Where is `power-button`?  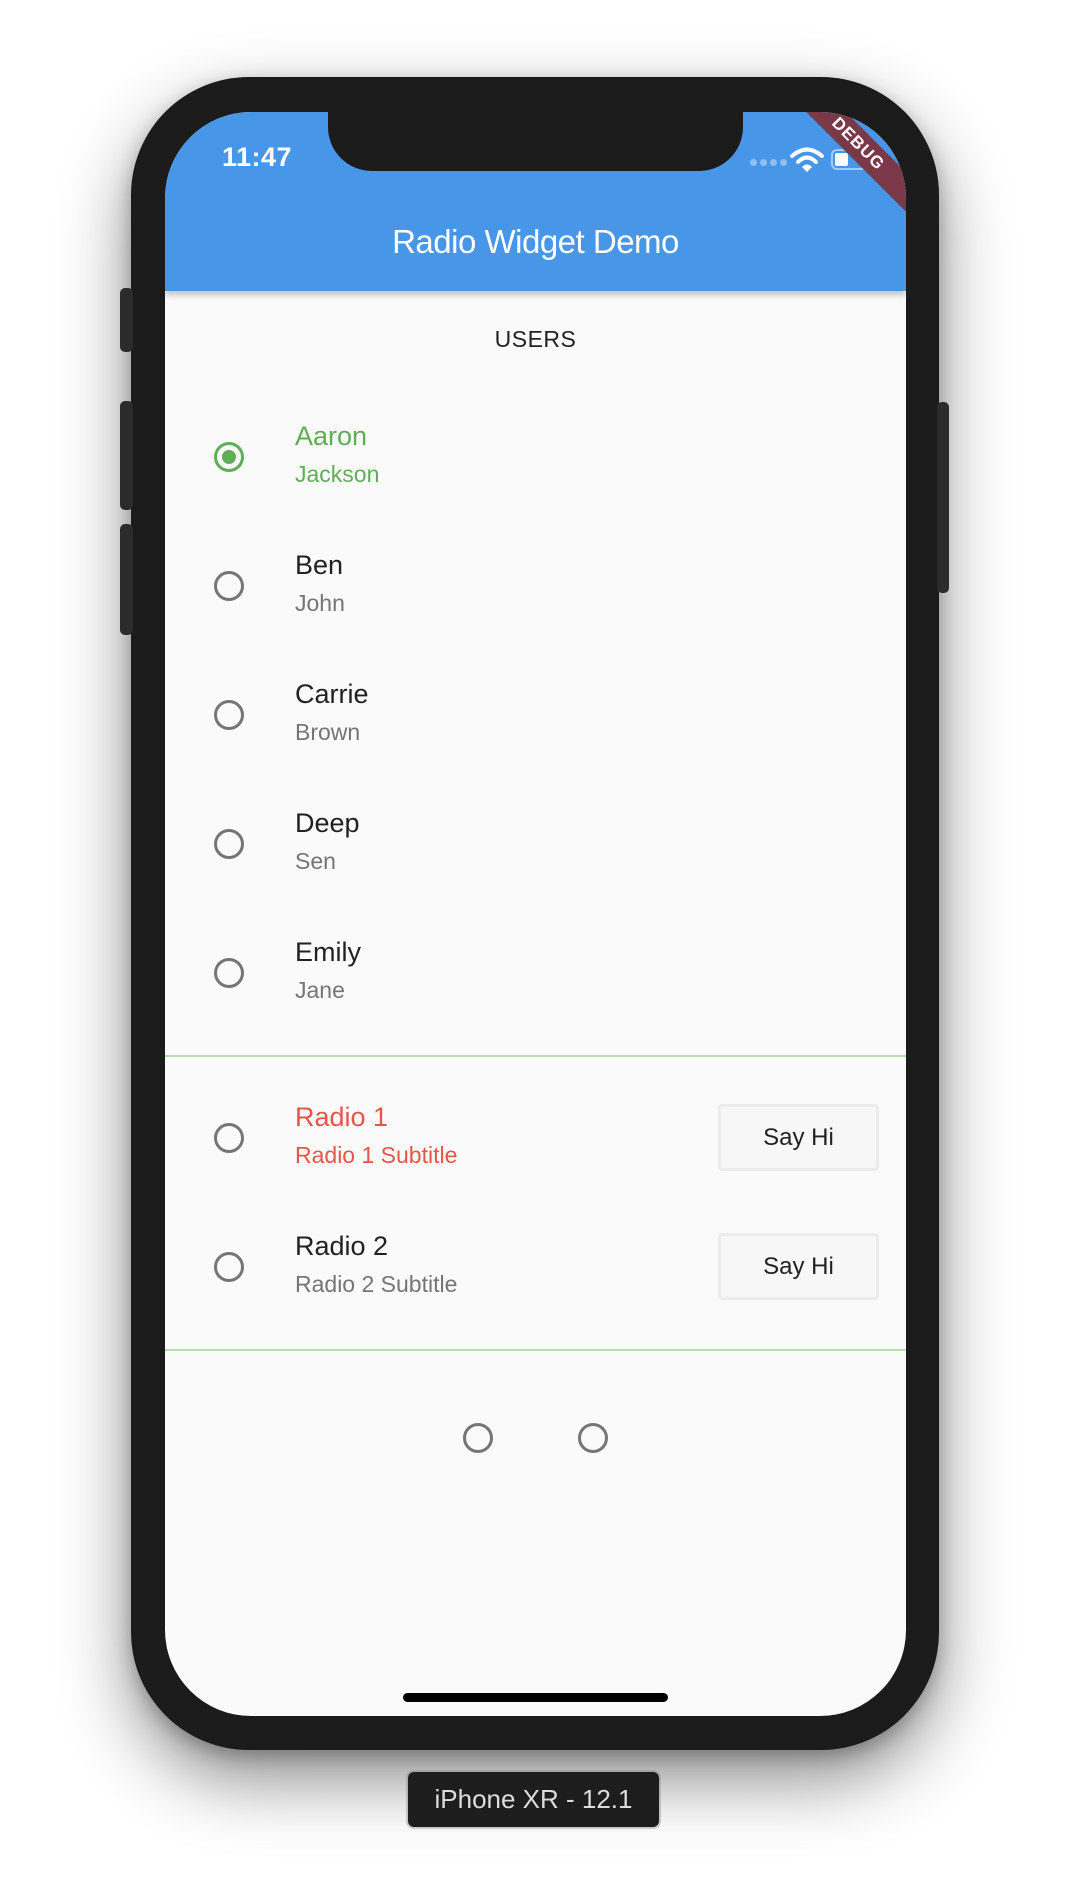 power-button is located at coordinates (943, 497).